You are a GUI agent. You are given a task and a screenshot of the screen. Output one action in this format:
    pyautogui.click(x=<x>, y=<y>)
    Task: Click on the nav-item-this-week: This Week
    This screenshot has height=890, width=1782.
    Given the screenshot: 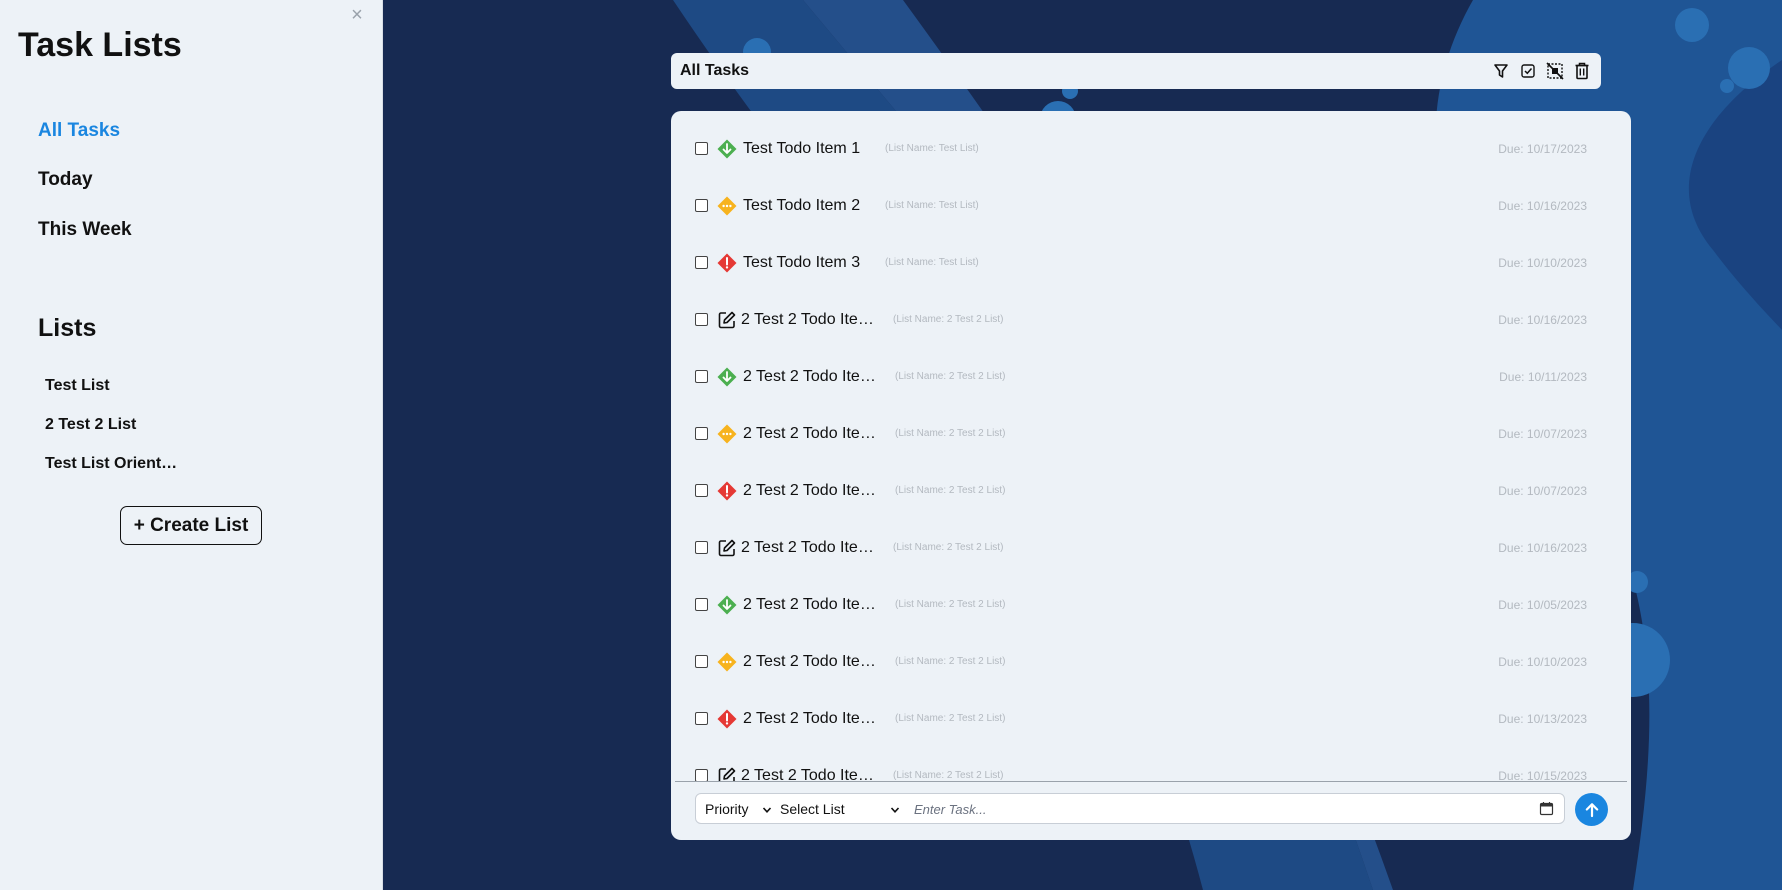 What is the action you would take?
    pyautogui.click(x=85, y=230)
    